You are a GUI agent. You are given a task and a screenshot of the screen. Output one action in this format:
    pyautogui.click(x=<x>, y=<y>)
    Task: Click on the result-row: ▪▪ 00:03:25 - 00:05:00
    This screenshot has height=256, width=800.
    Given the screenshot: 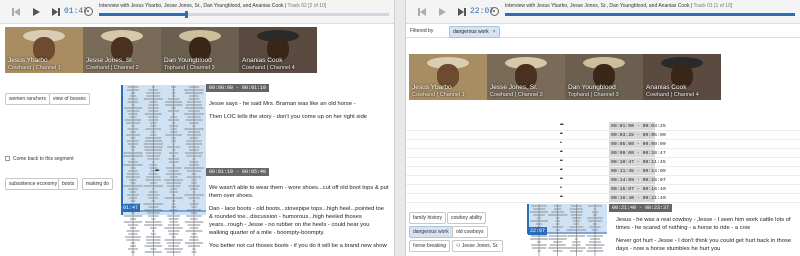 What is the action you would take?
    pyautogui.click(x=603, y=135)
    